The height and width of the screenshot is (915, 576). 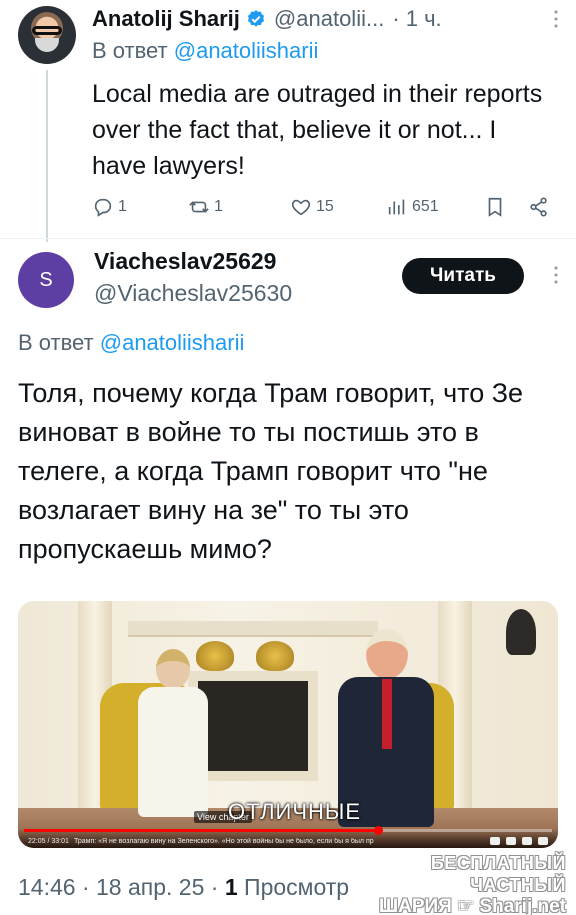 I want to click on tweet-header: Anatolij Sharij @anatolii... · 1 ч., so click(x=327, y=19).